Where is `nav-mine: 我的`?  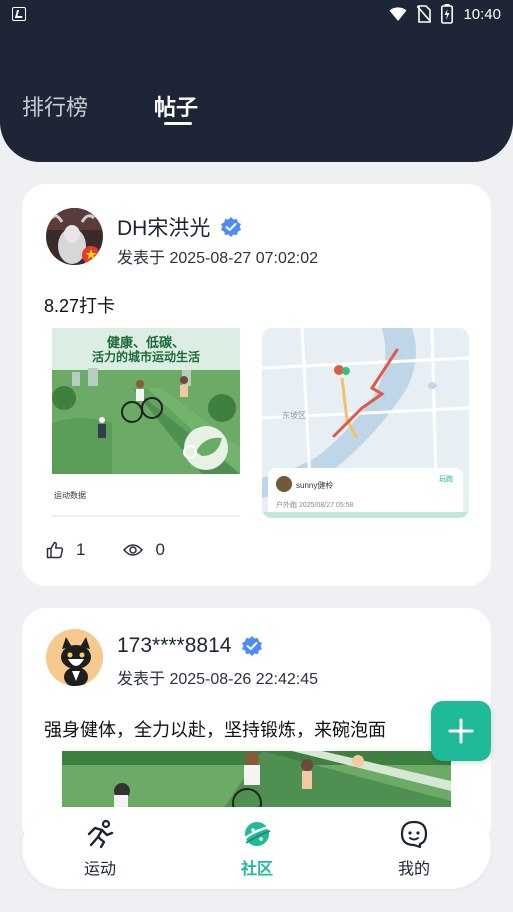 nav-mine: 我的 is located at coordinates (414, 849).